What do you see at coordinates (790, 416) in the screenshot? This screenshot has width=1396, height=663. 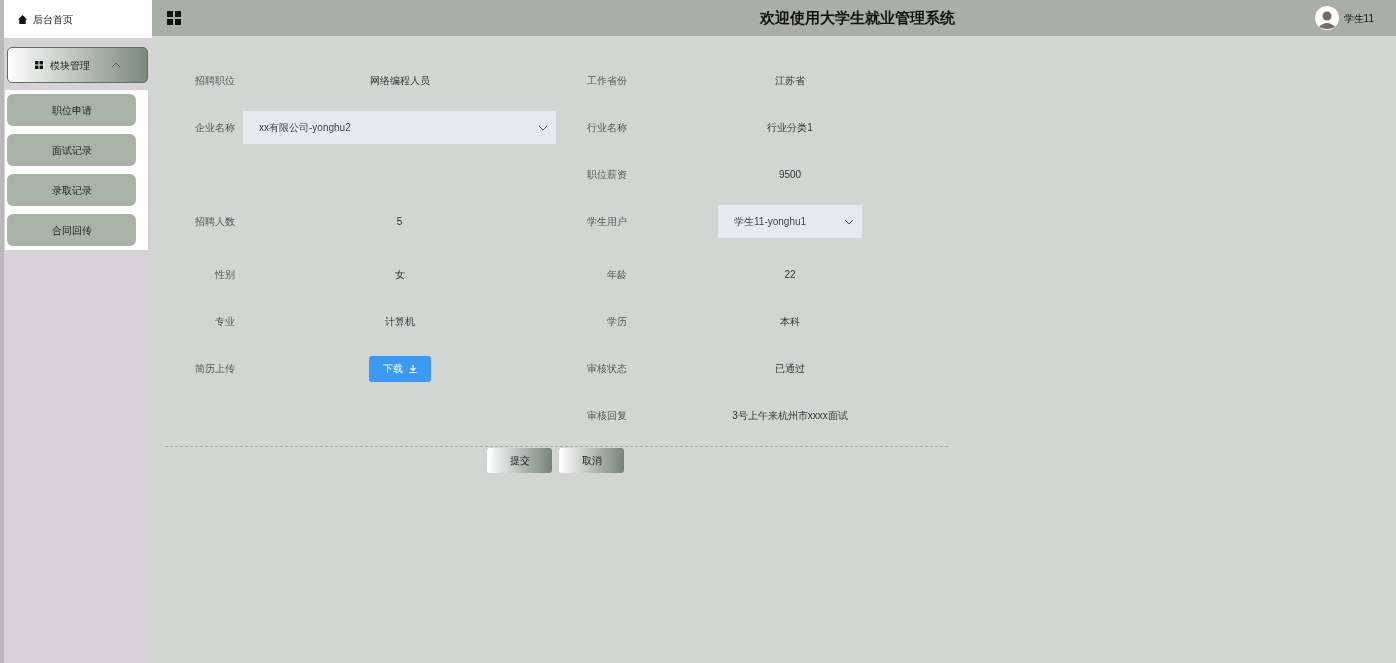 I see `field-value: 3号上午来杭州市xxxx面试` at bounding box center [790, 416].